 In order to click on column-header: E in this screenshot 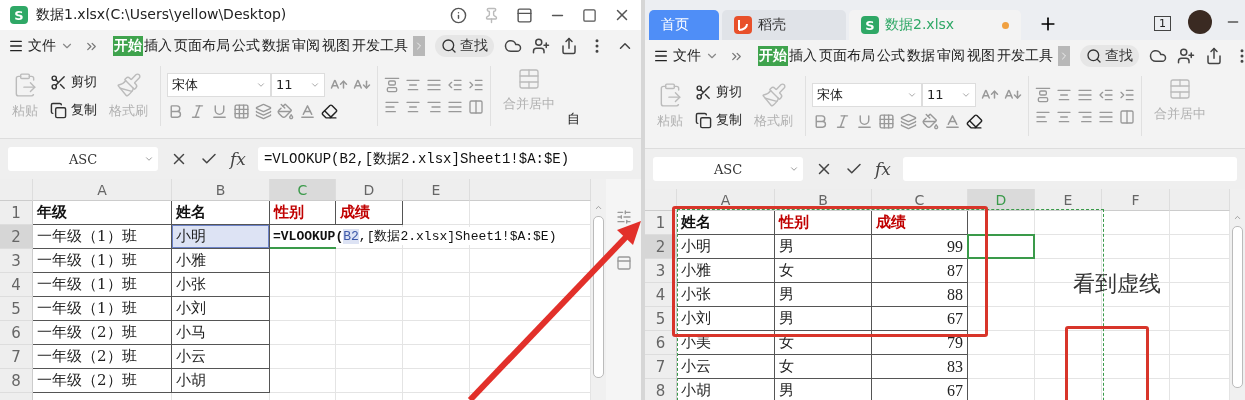, I will do `click(436, 190)`.